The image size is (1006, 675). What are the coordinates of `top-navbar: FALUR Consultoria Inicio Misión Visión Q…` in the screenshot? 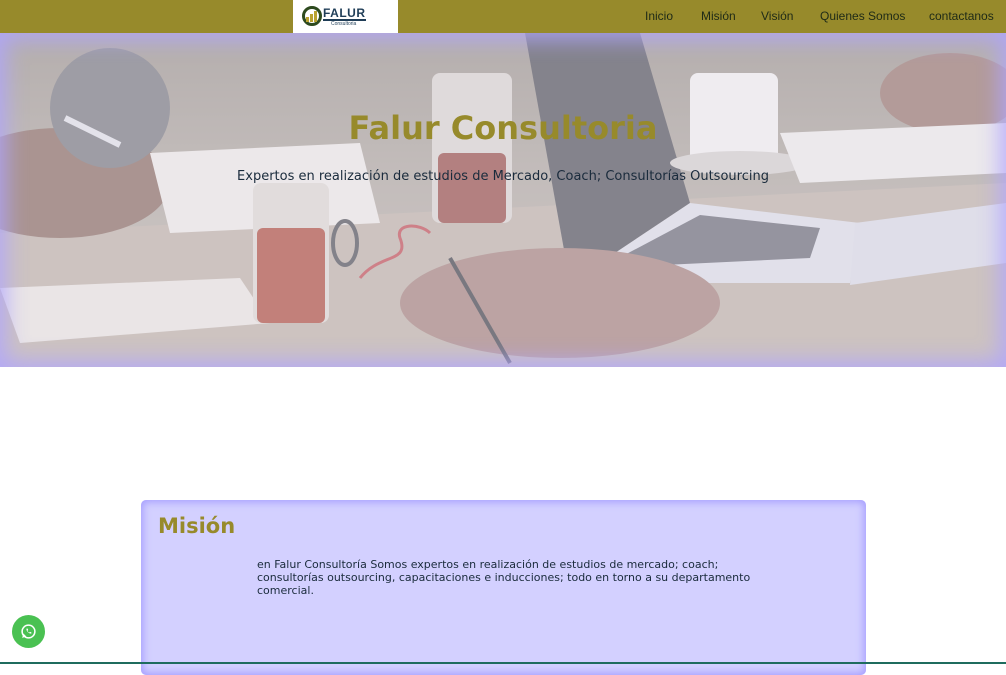 It's located at (503, 16).